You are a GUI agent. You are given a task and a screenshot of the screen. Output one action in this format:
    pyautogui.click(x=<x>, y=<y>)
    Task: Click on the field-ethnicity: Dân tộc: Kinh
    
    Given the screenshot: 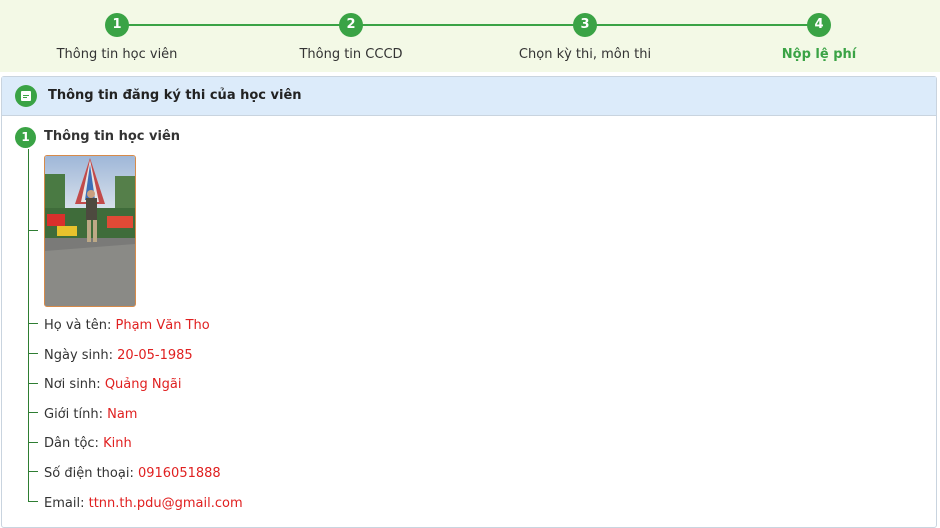 What is the action you would take?
    pyautogui.click(x=88, y=443)
    